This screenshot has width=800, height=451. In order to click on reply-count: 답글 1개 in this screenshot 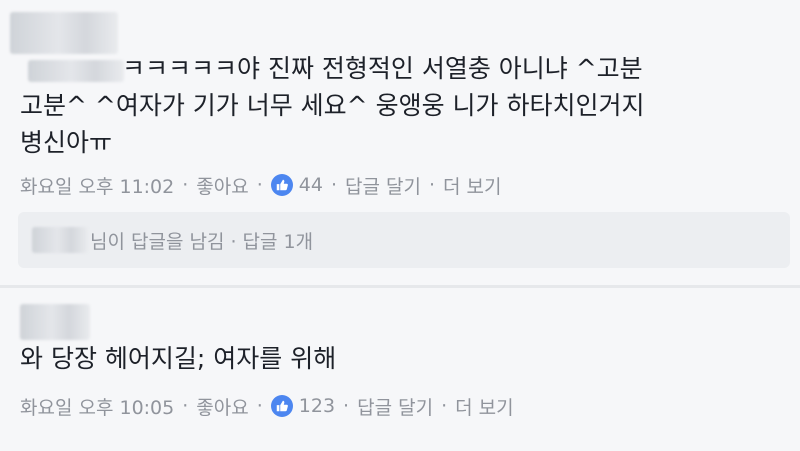, I will do `click(278, 241)`.